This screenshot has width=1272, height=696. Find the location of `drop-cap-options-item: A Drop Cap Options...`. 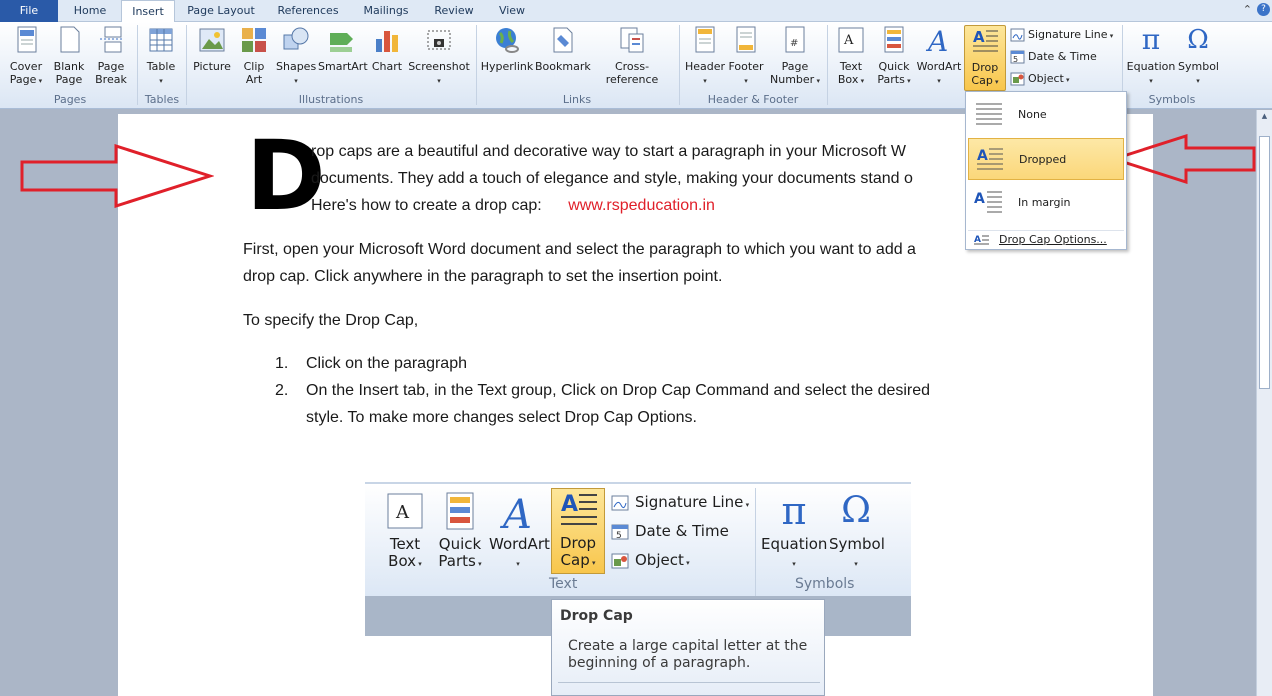

drop-cap-options-item: A Drop Cap Options... is located at coordinates (1046, 239).